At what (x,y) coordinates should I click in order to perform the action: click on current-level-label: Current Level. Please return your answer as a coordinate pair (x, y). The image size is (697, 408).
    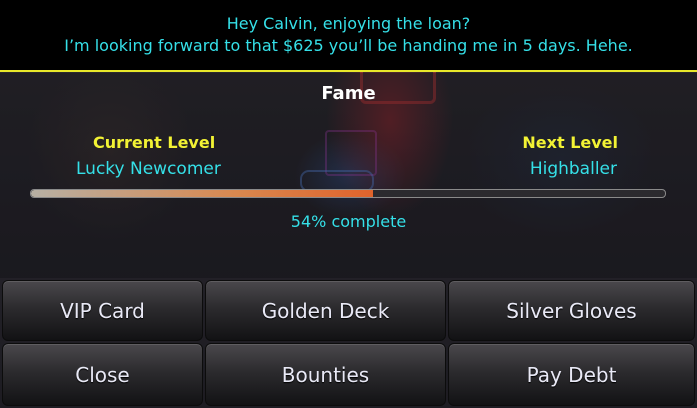
    Looking at the image, I should click on (154, 142).